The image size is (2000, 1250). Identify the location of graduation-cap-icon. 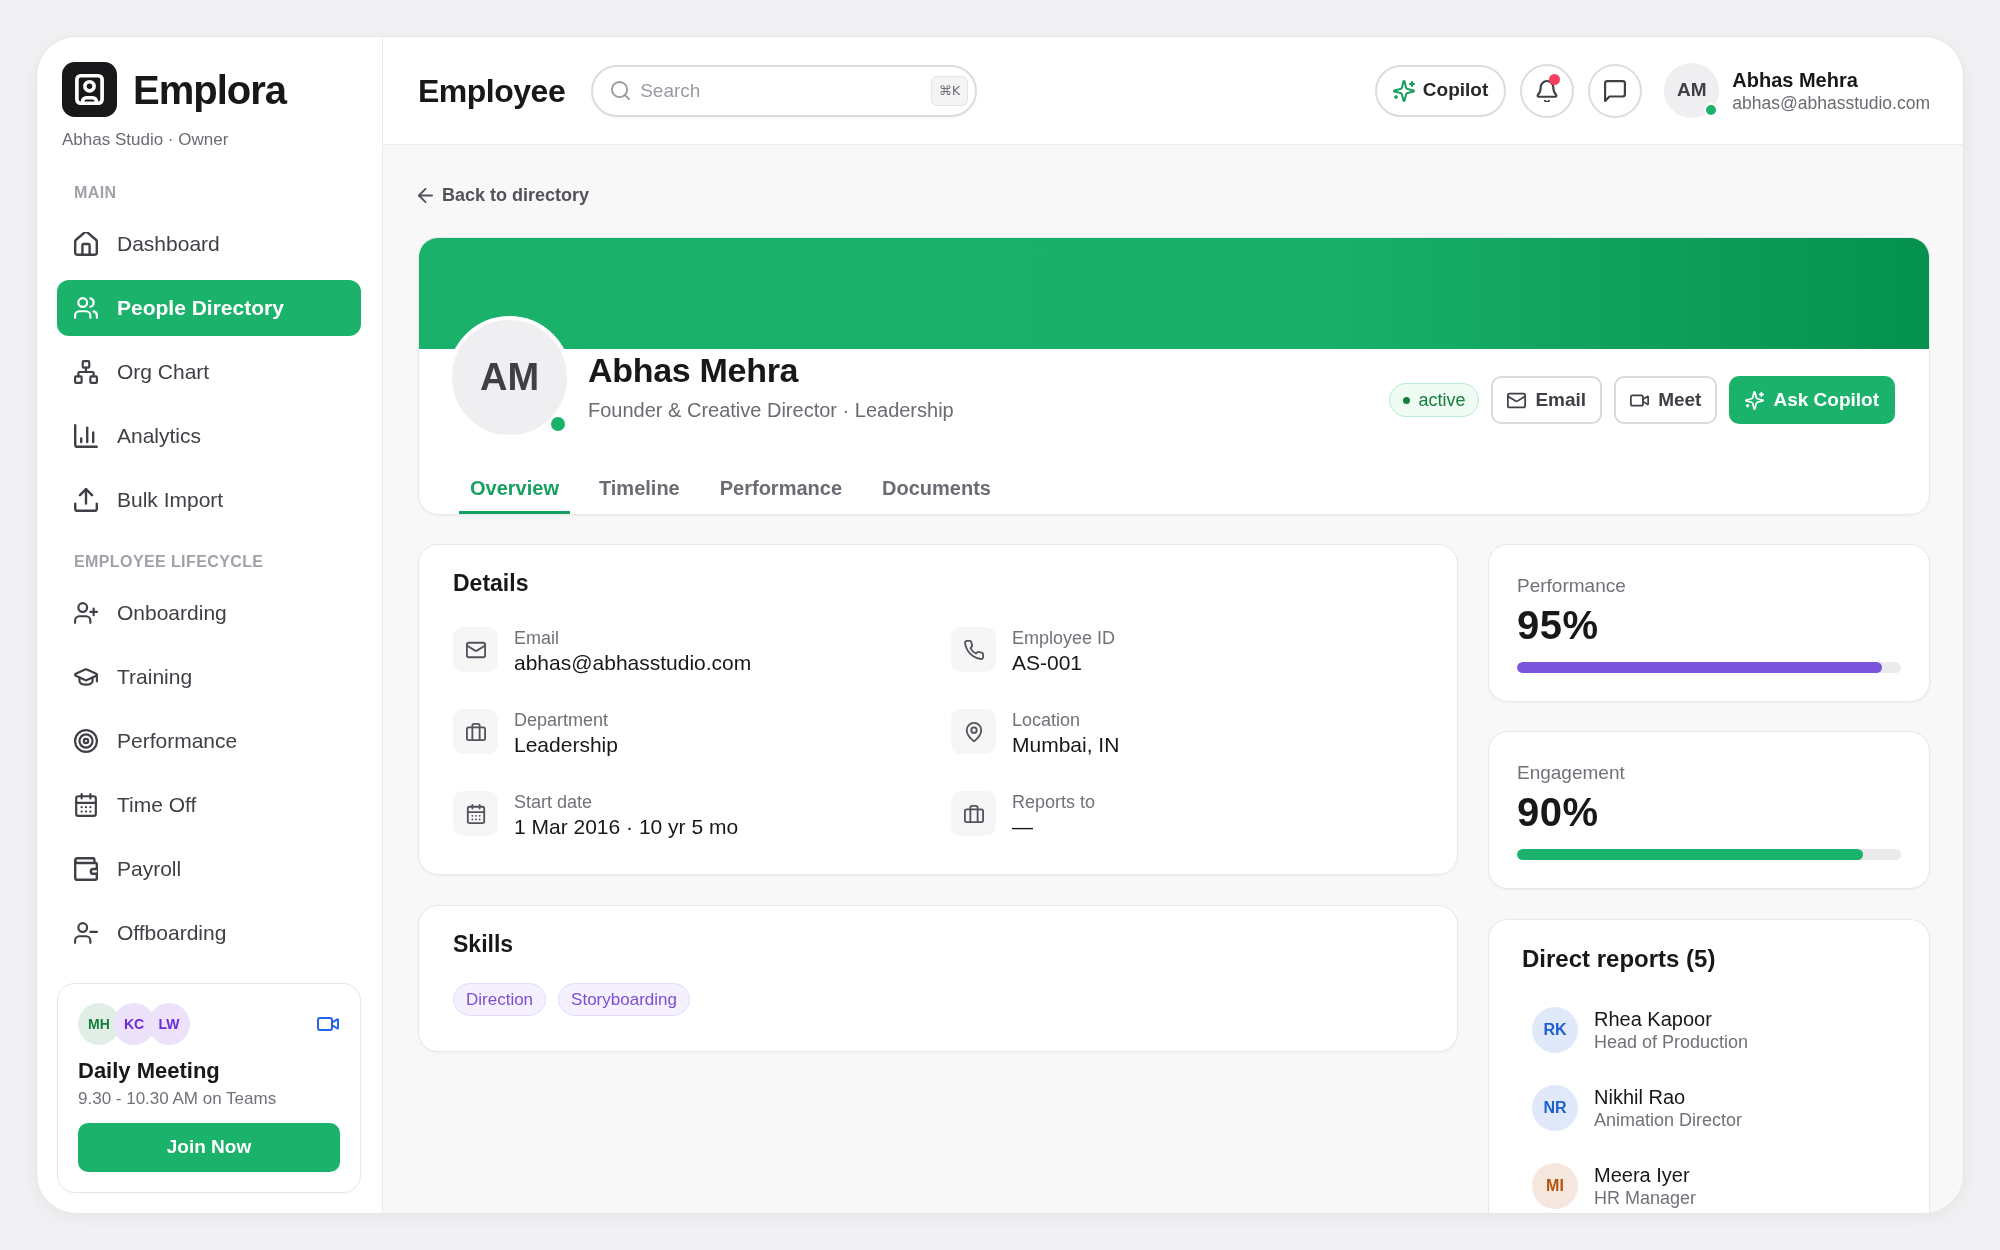
(86, 677).